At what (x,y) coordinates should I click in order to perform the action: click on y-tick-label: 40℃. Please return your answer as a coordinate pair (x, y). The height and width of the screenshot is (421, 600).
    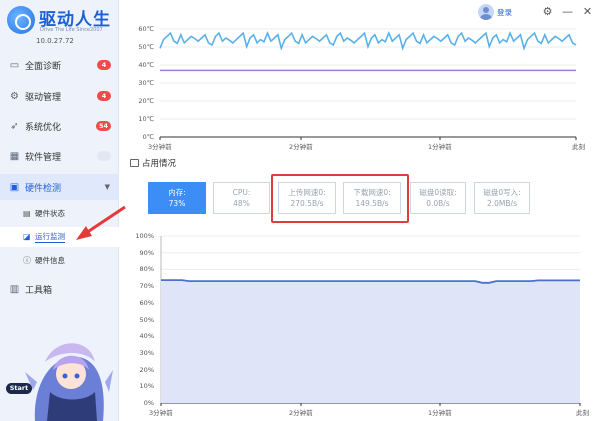
    Looking at the image, I should click on (146, 65).